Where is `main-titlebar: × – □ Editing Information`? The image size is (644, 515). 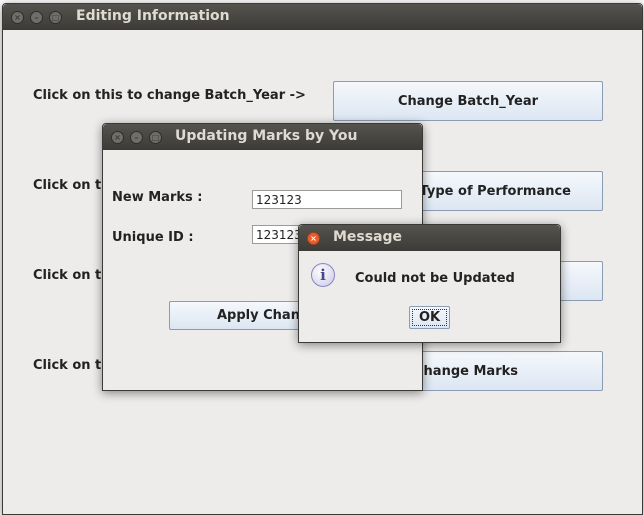 main-titlebar: × – □ Editing Information is located at coordinates (322, 17).